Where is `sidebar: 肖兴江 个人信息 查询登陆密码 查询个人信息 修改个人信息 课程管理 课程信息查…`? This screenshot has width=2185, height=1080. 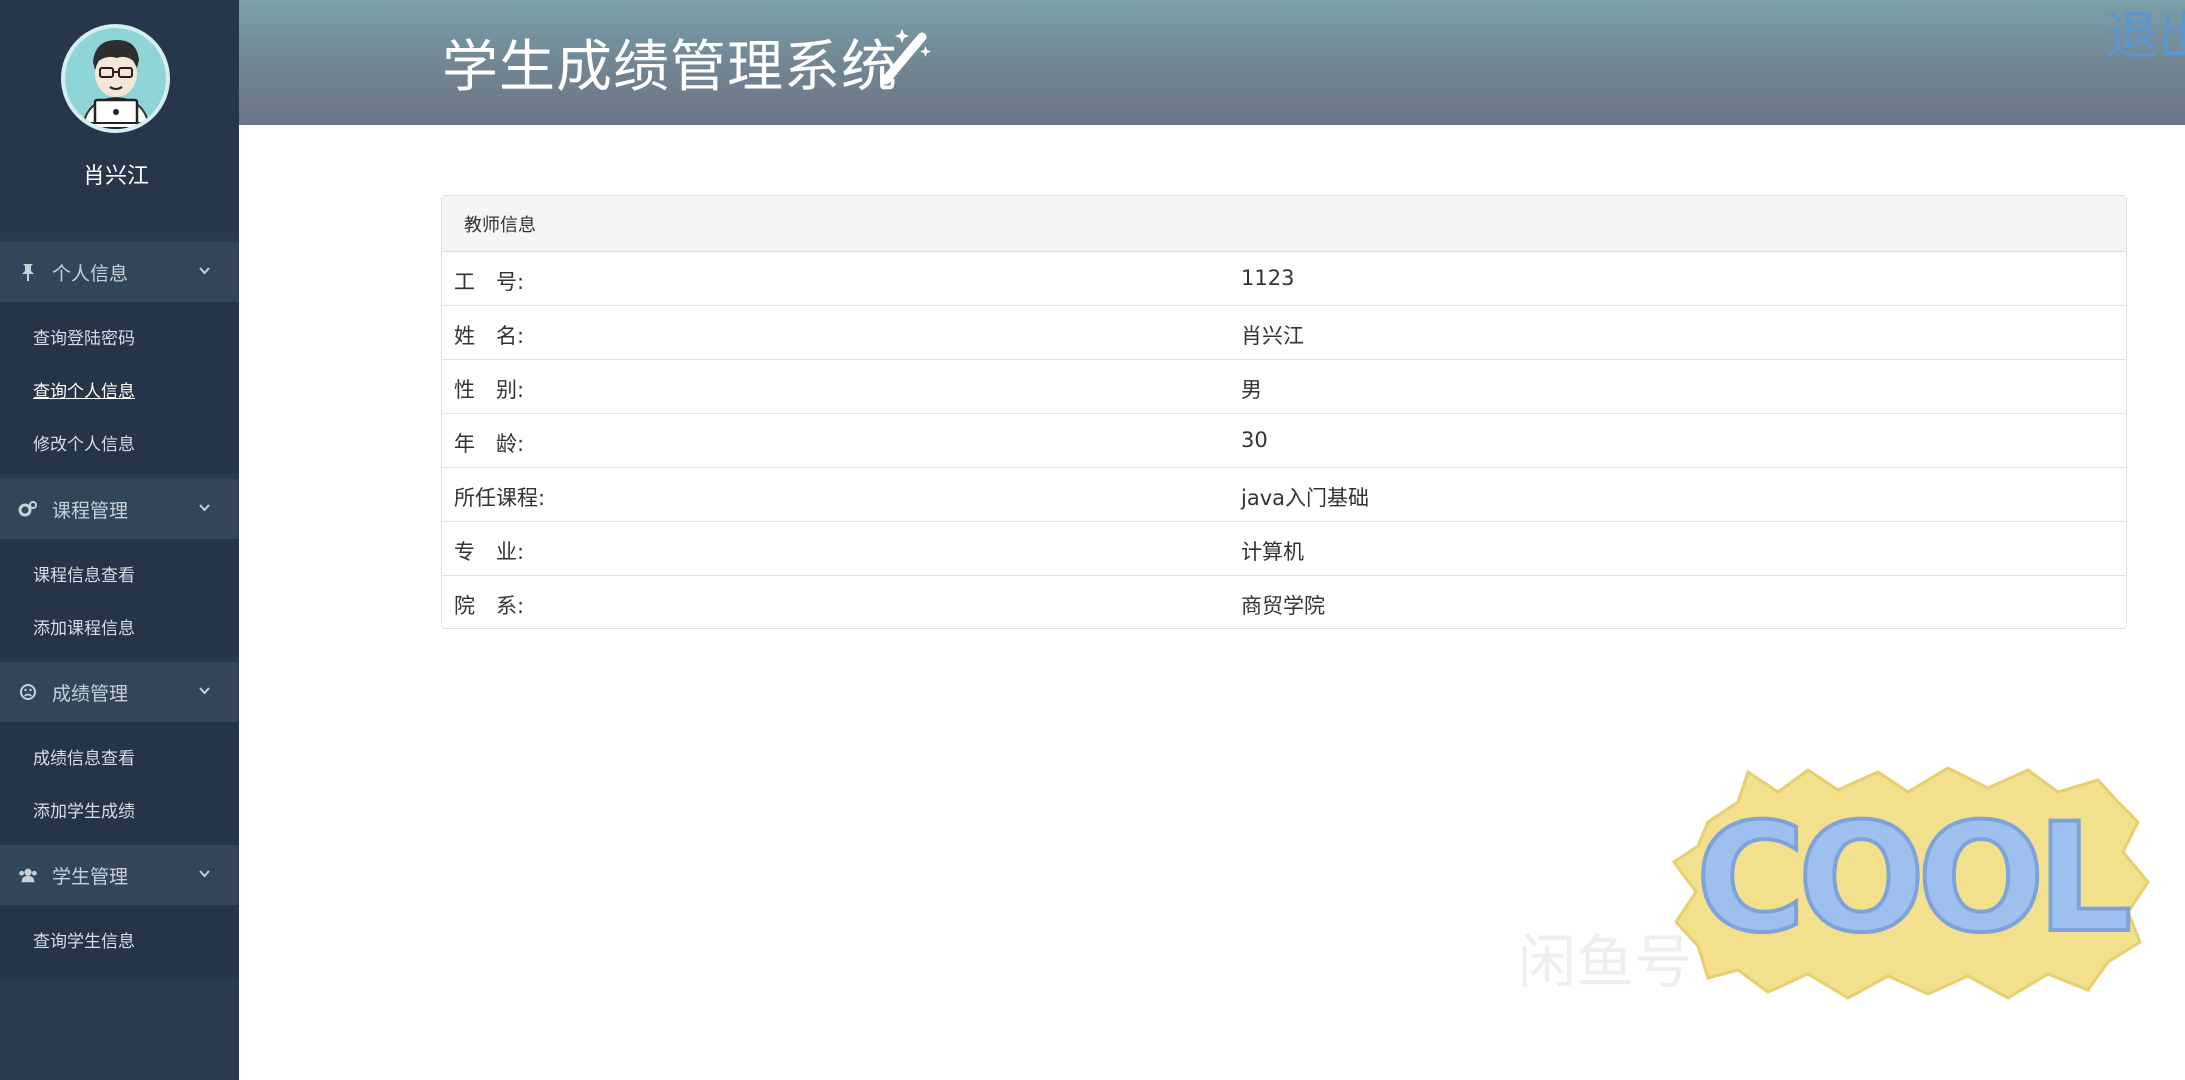
sidebar: 肖兴江 个人信息 查询登陆密码 查询个人信息 修改个人信息 课程管理 课程信息查… is located at coordinates (119, 540).